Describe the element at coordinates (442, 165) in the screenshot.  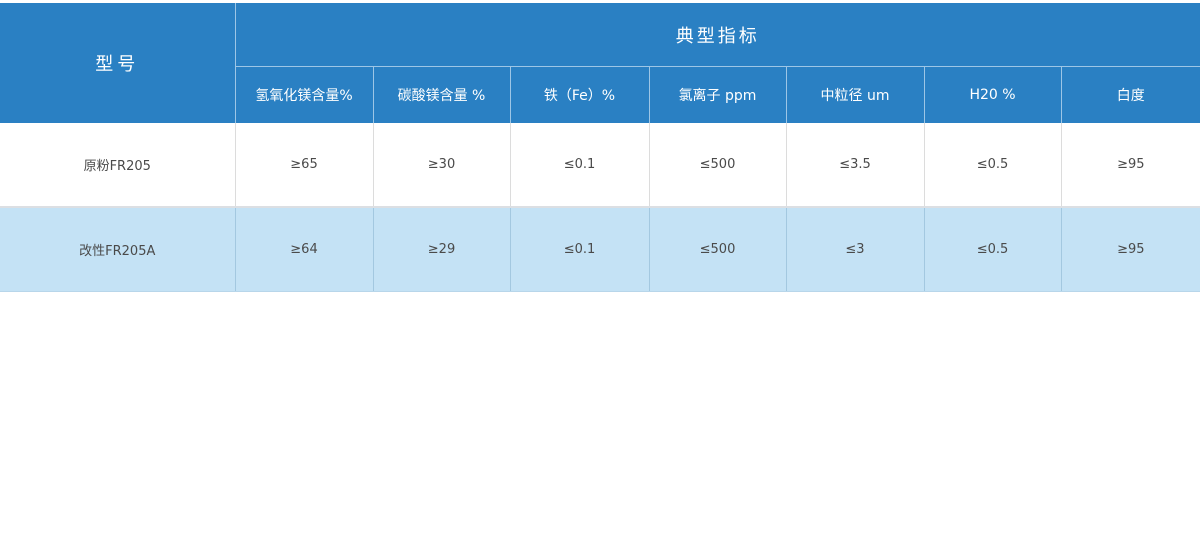
I see `table-cell: ≥30` at that location.